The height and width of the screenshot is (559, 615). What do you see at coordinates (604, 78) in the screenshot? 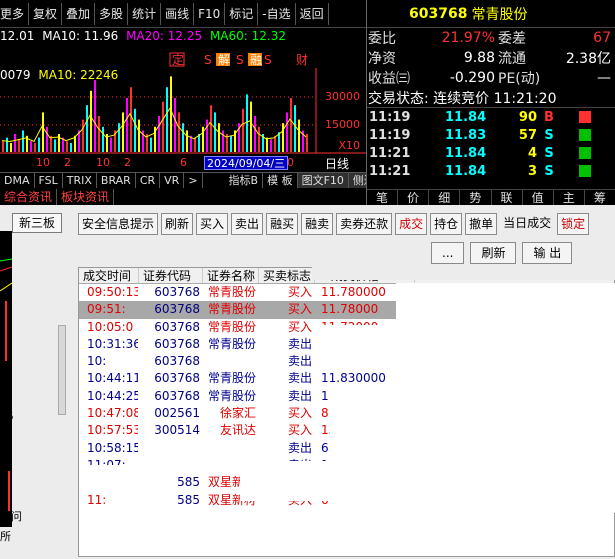
I see `value-pe: —` at bounding box center [604, 78].